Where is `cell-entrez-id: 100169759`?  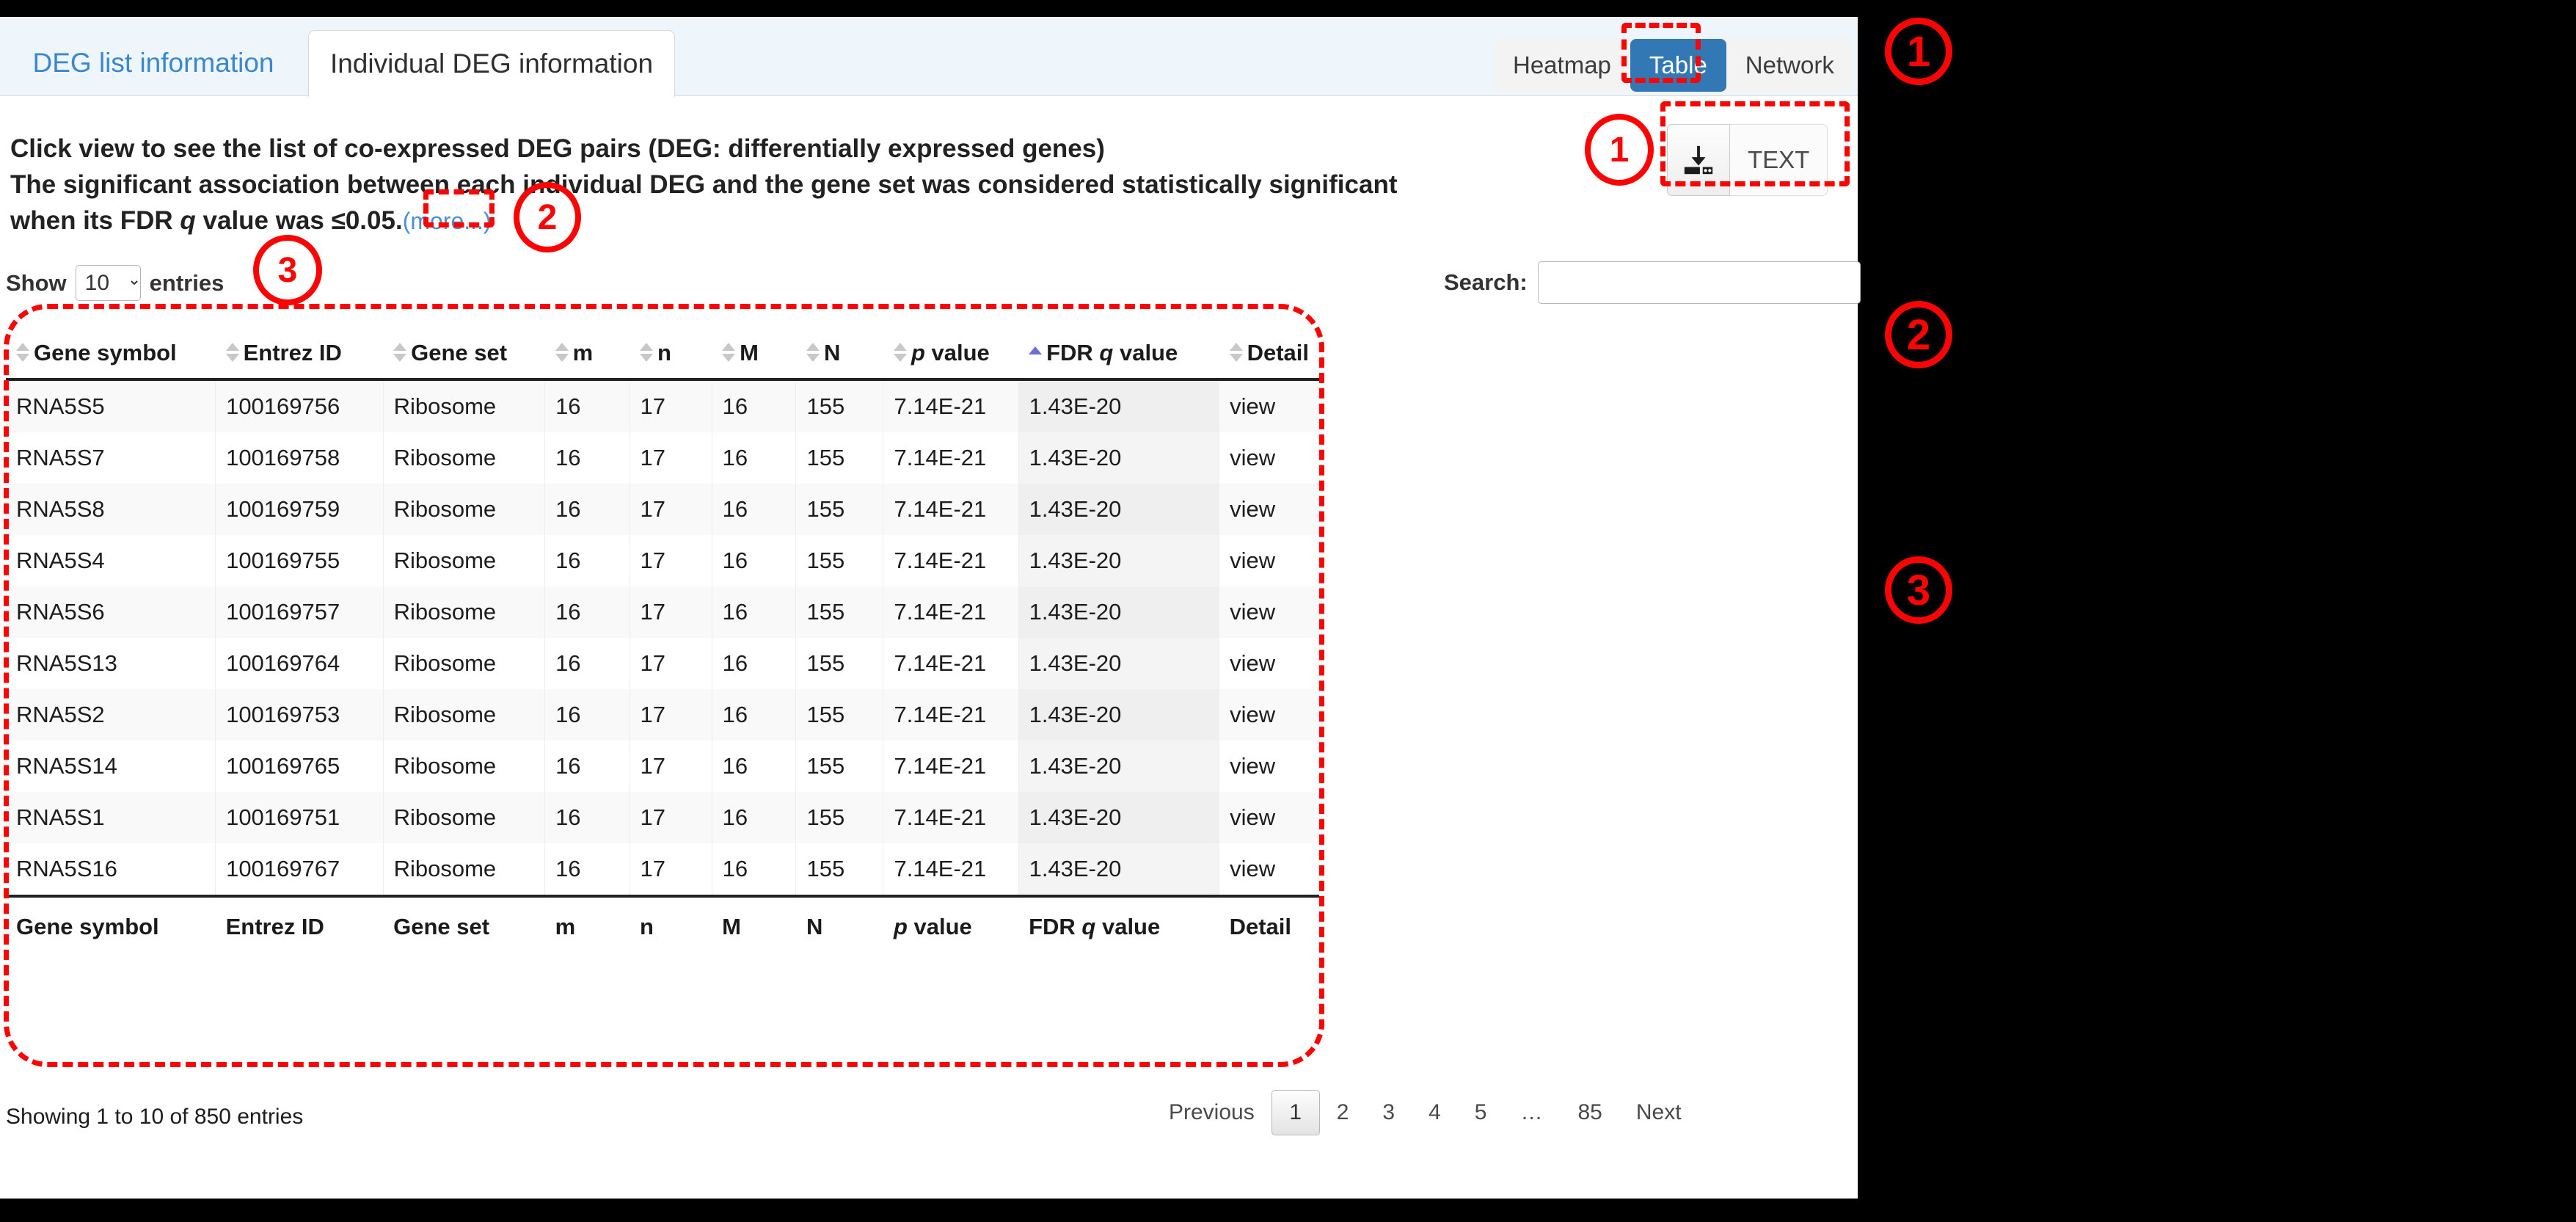
cell-entrez-id: 100169759 is located at coordinates (300, 509).